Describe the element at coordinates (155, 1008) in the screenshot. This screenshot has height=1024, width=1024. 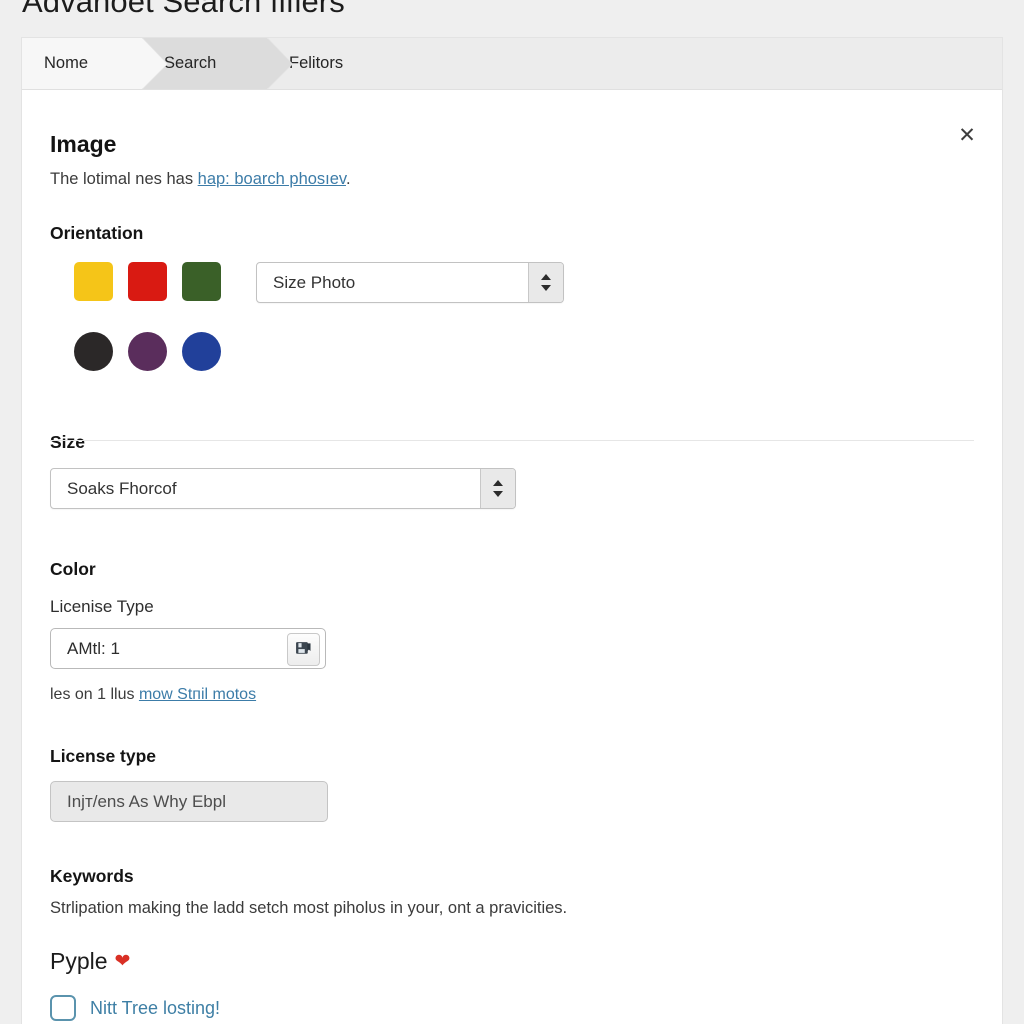
I see `tree-losting-label: Nitt Tree losting!` at that location.